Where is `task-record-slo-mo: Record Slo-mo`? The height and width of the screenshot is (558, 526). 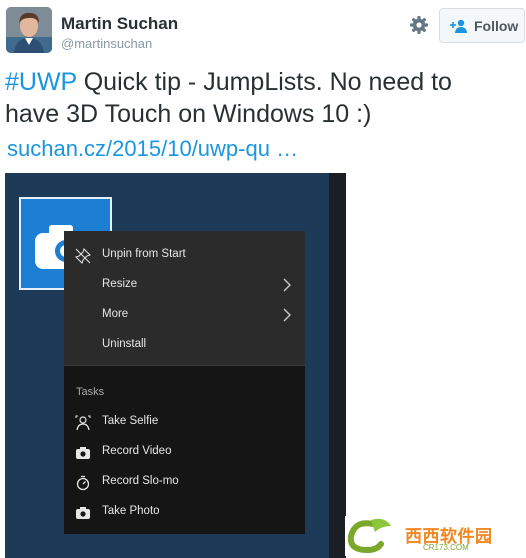 task-record-slo-mo: Record Slo-mo is located at coordinates (184, 483).